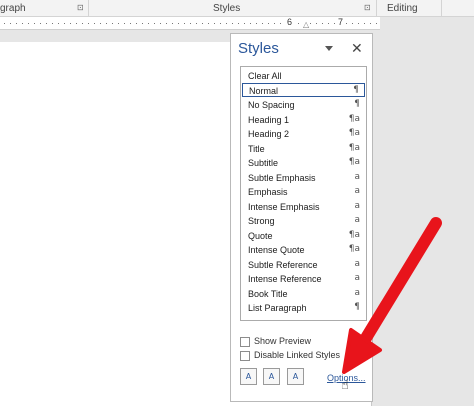 This screenshot has height=406, width=474. I want to click on arrow-head, so click(362, 351).